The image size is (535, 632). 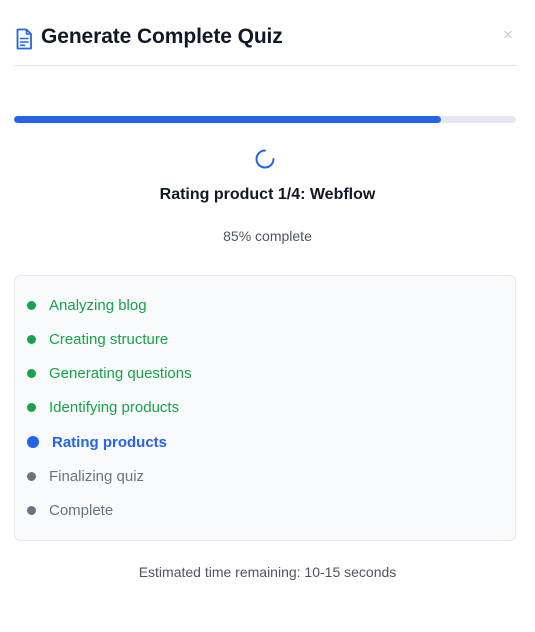 I want to click on step-item: Identifying products, so click(x=103, y=407).